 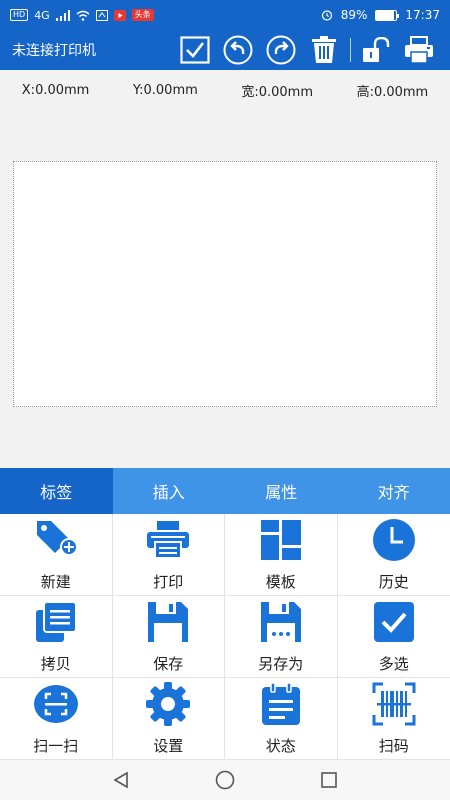 What do you see at coordinates (280, 582) in the screenshot?
I see `template-label: 模板` at bounding box center [280, 582].